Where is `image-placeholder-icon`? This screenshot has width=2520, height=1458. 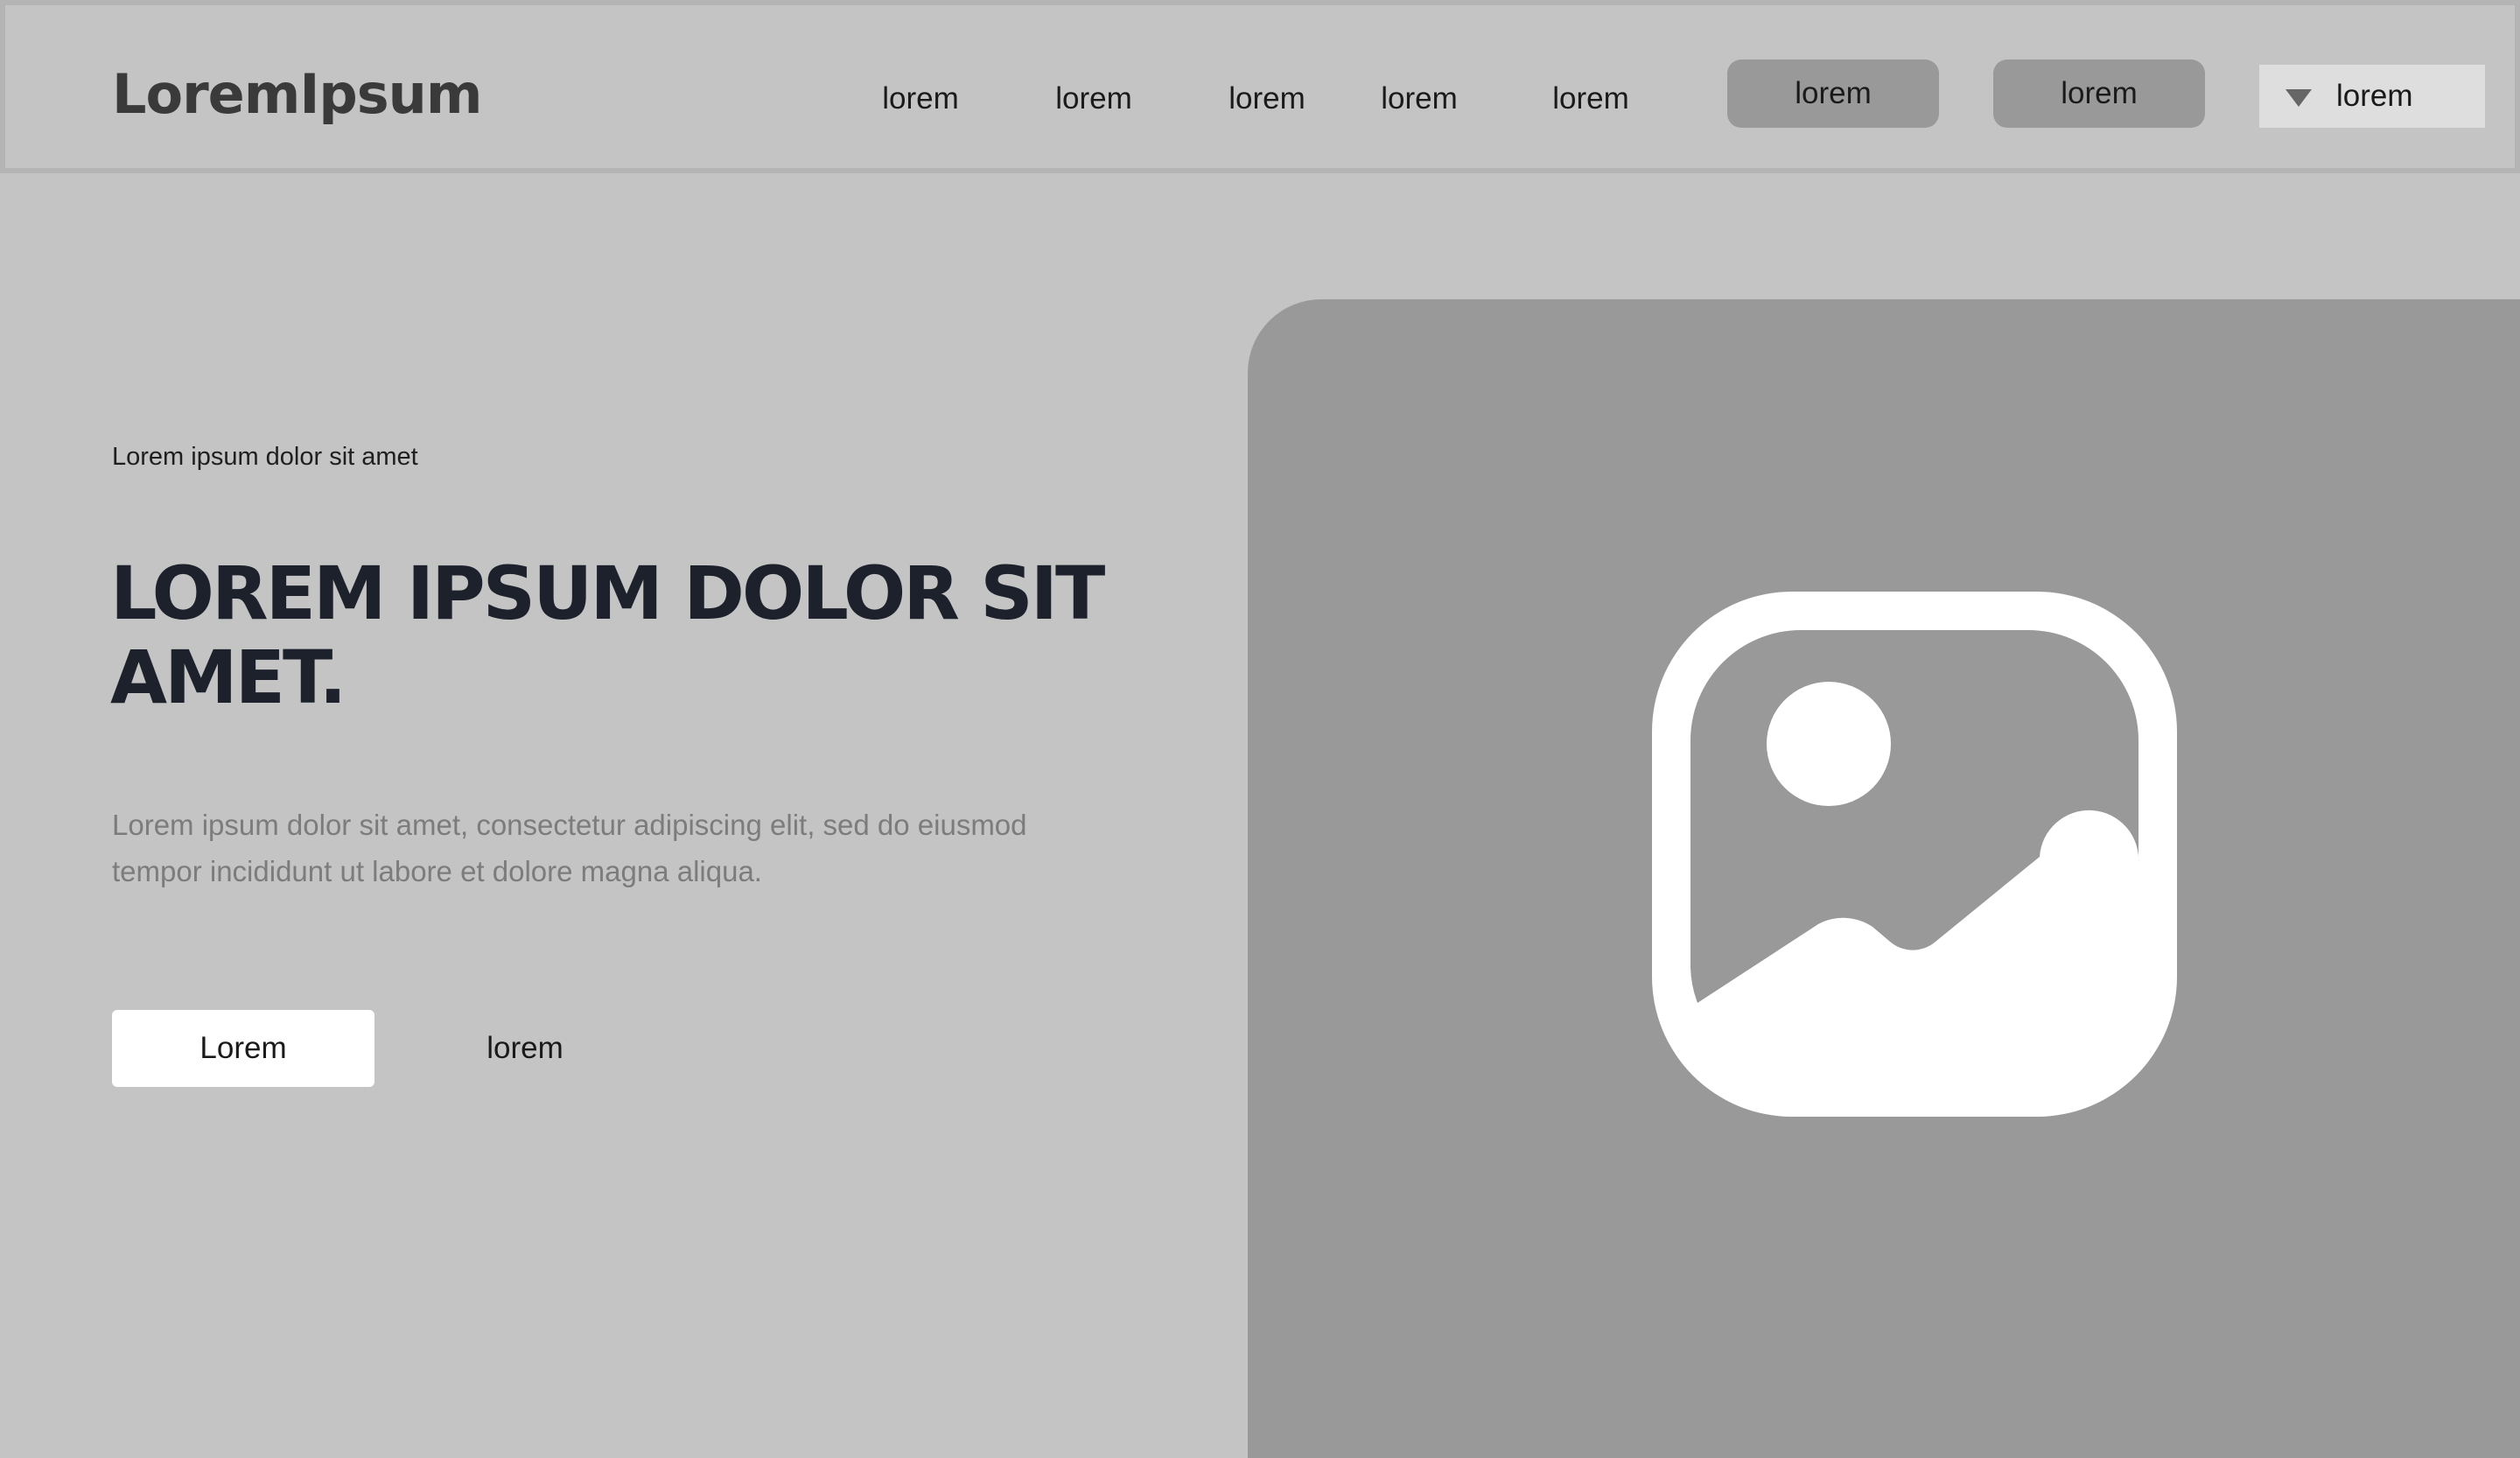 image-placeholder-icon is located at coordinates (1914, 854).